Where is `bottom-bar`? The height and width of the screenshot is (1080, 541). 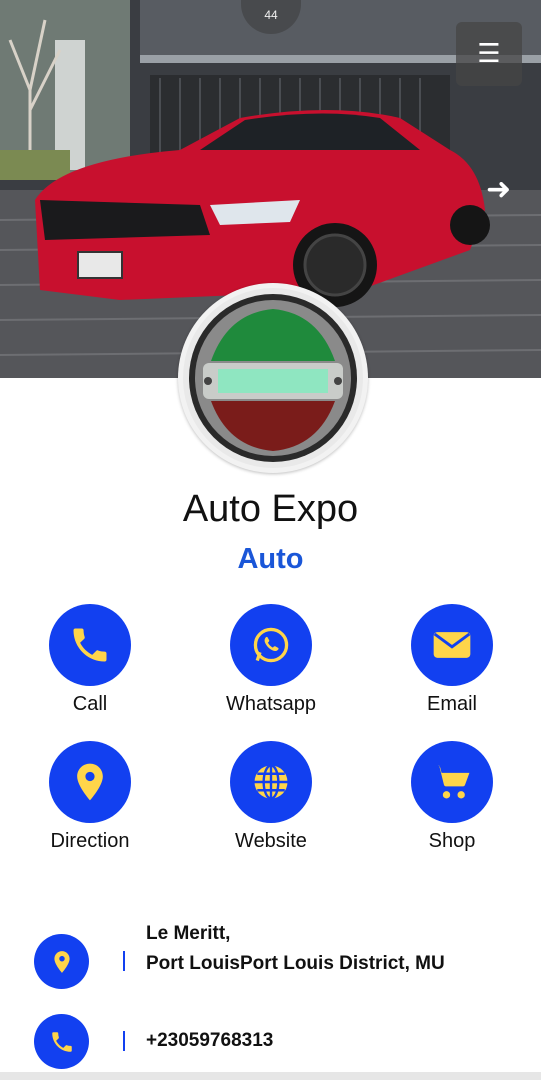
bottom-bar is located at coordinates (270, 1076).